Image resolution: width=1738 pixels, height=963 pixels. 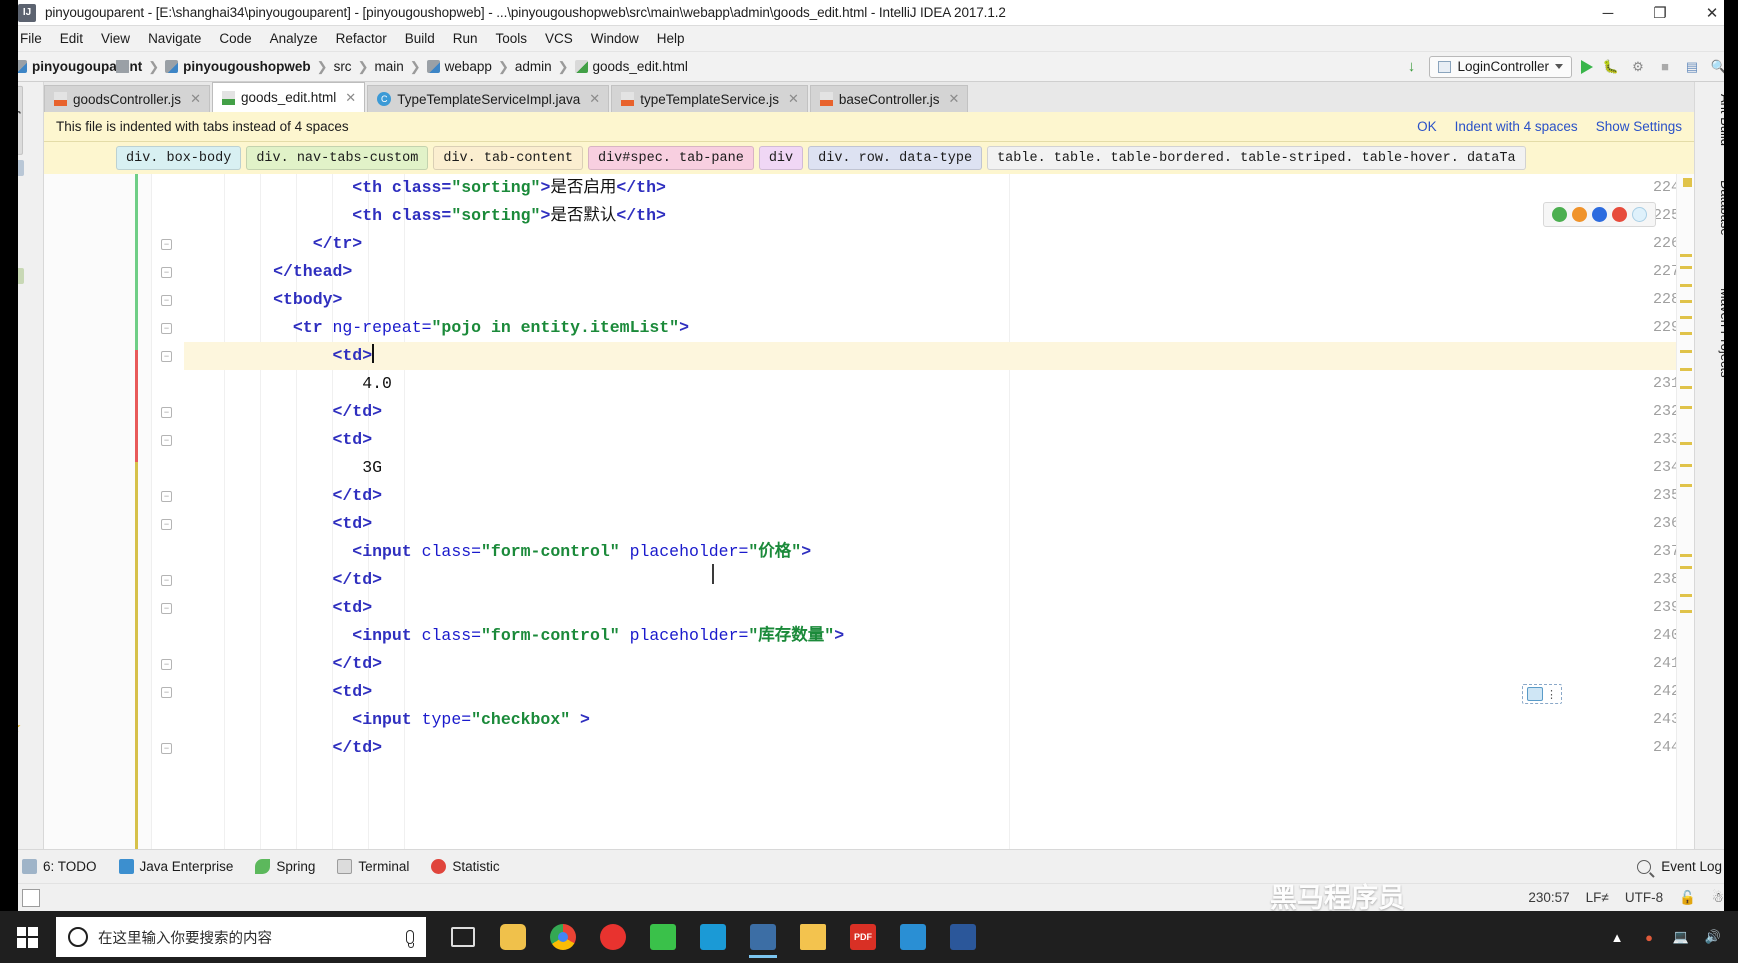 What do you see at coordinates (1718, 898) in the screenshot?
I see `hector-inspection-icon: ☃` at bounding box center [1718, 898].